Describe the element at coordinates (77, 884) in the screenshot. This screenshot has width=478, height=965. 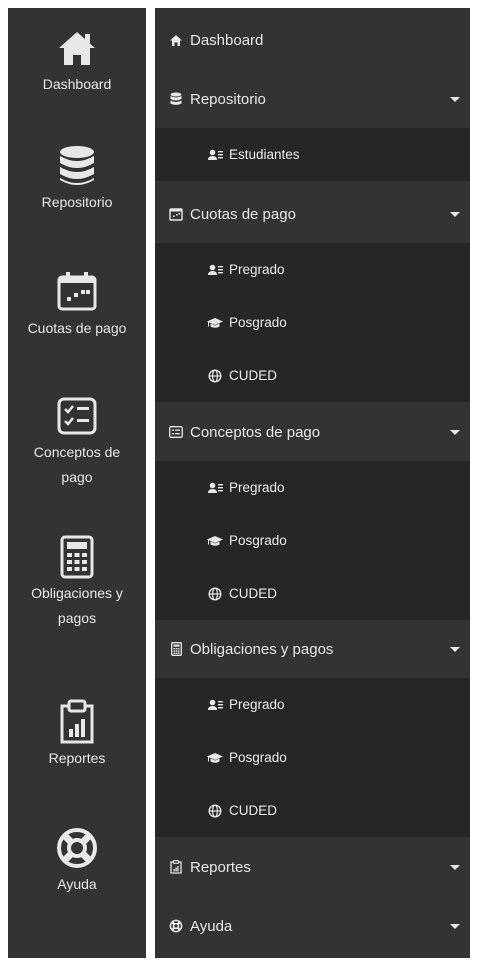
I see `rail-label: Ayuda` at that location.